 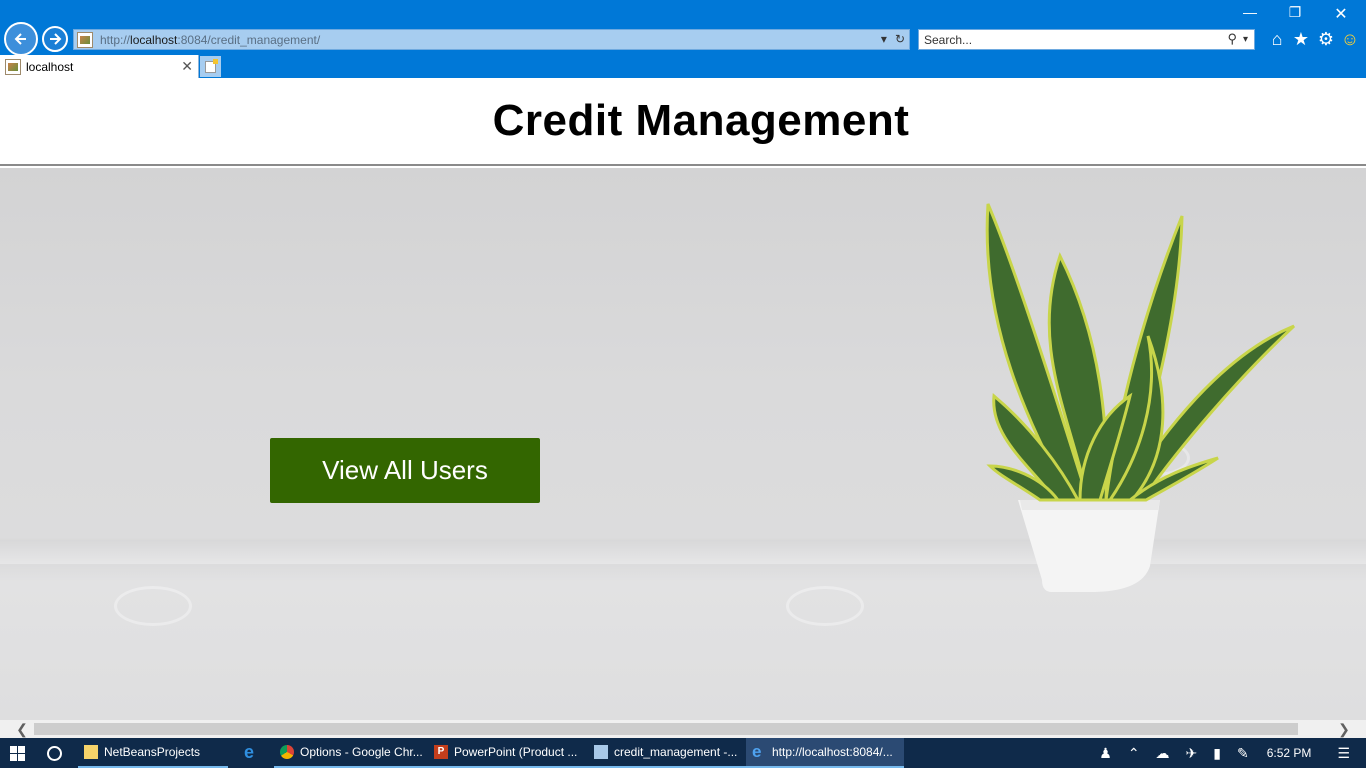 What do you see at coordinates (1343, 753) in the screenshot?
I see `action-center-icon: ☰` at bounding box center [1343, 753].